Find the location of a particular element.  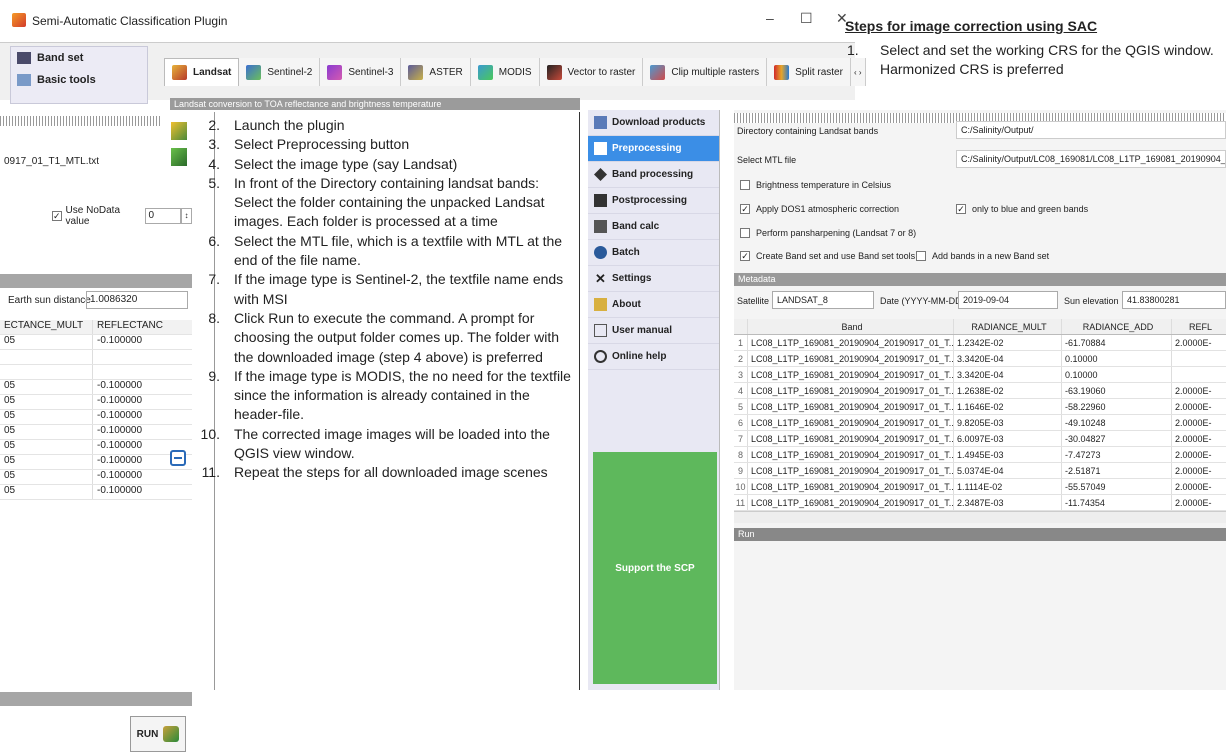

satellite-input: LANDSAT_8 is located at coordinates (823, 300).